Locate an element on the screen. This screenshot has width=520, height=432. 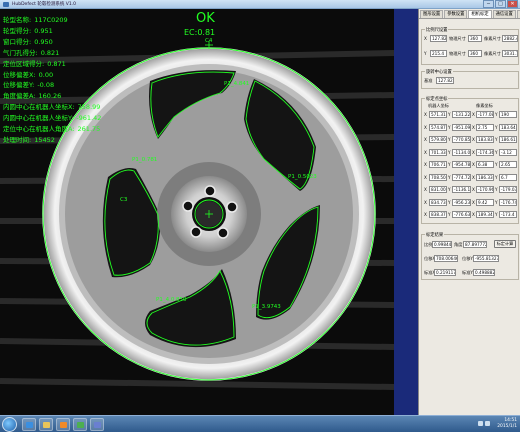
close-button: ✕ is located at coordinates (512, 4).